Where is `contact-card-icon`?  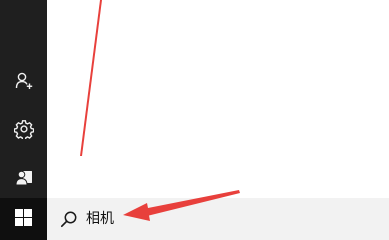 contact-card-icon is located at coordinates (24, 177).